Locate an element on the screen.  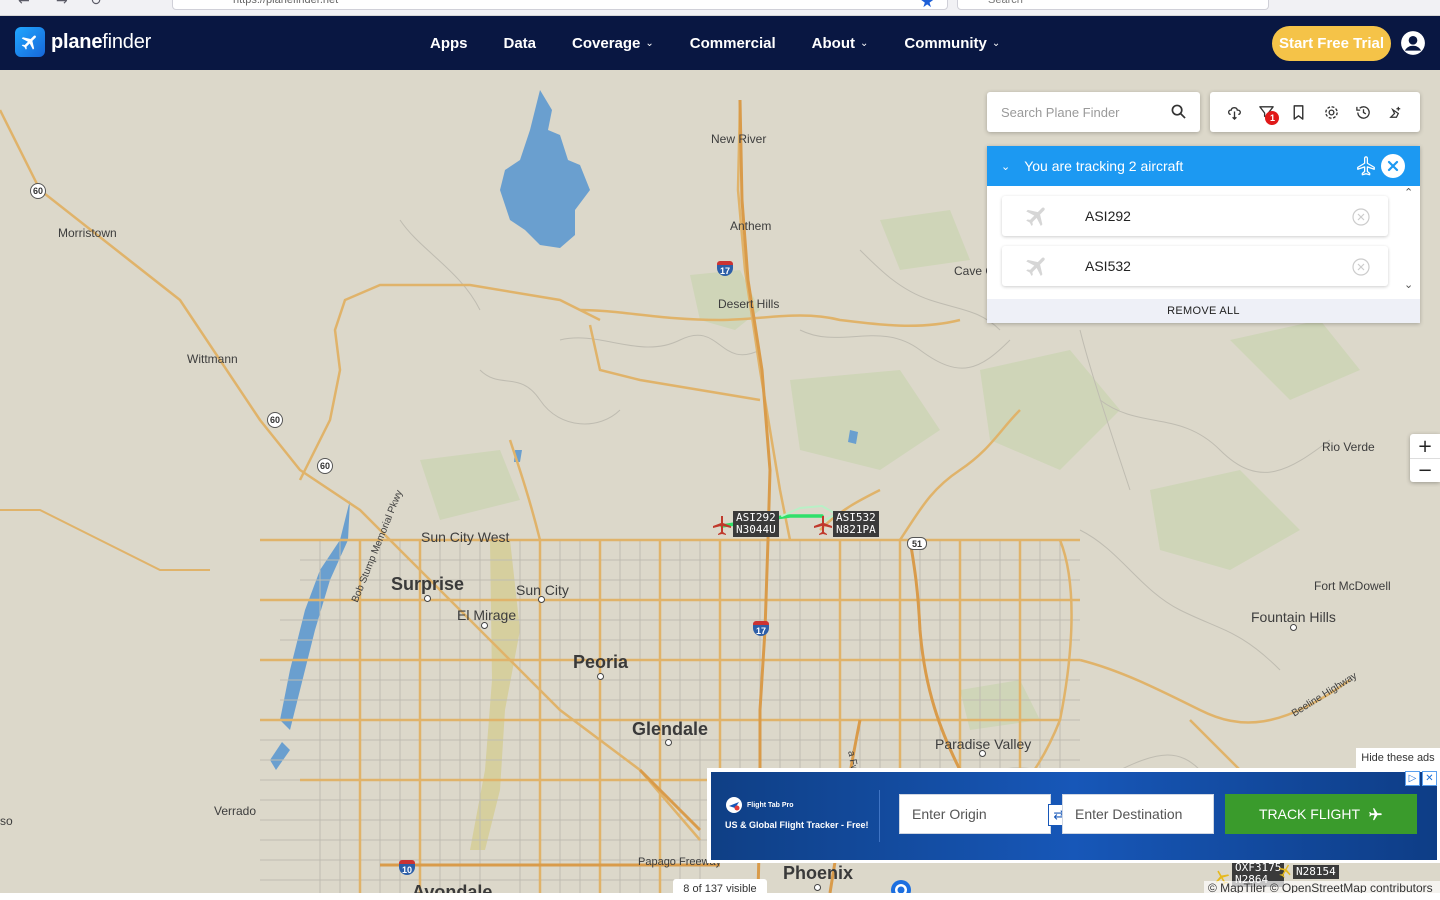
zoom-in-button: + is located at coordinates (1425, 446).